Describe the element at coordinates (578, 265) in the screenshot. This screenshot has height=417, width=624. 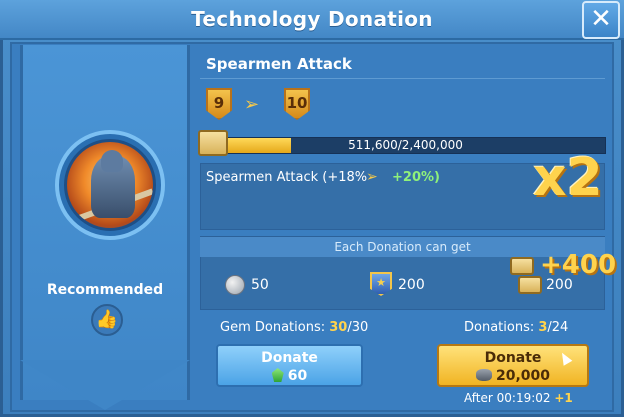
I see `bonus-points: +400` at that location.